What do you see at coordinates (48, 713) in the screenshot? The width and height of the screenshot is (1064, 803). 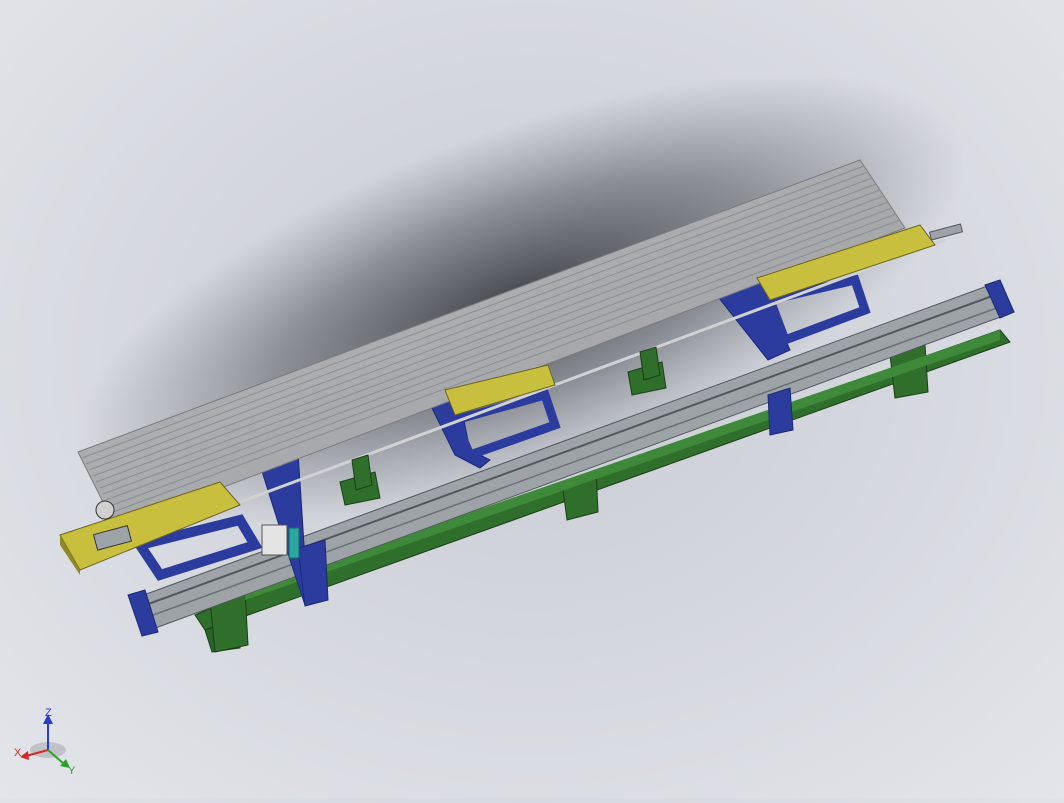 I see `z-axis-label: Z` at bounding box center [48, 713].